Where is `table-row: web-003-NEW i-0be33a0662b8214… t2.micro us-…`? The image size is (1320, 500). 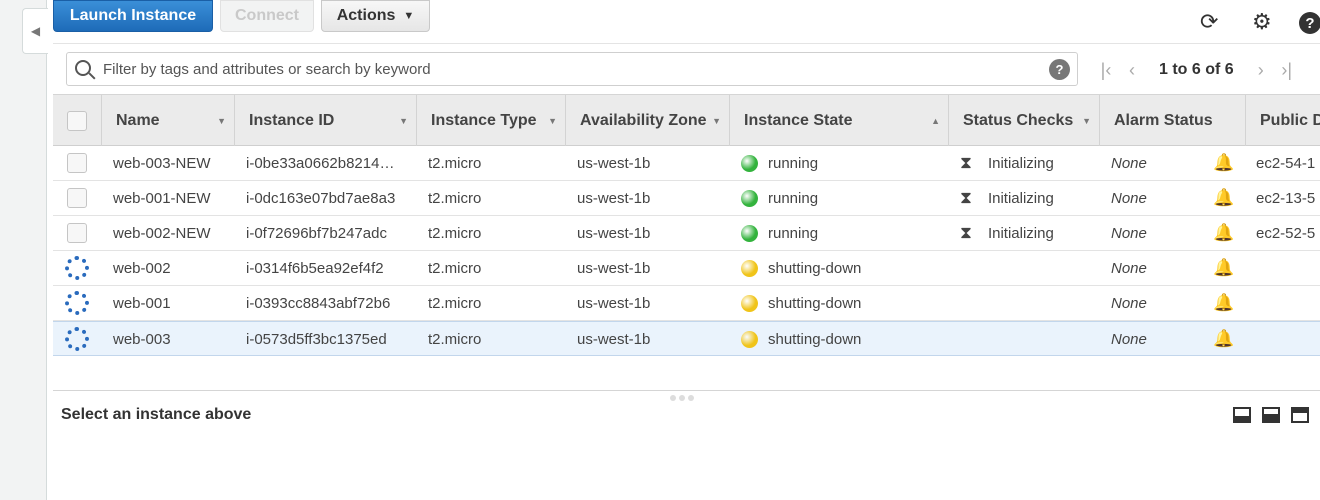 table-row: web-003-NEW i-0be33a0662b8214… t2.micro us-… is located at coordinates (686, 163).